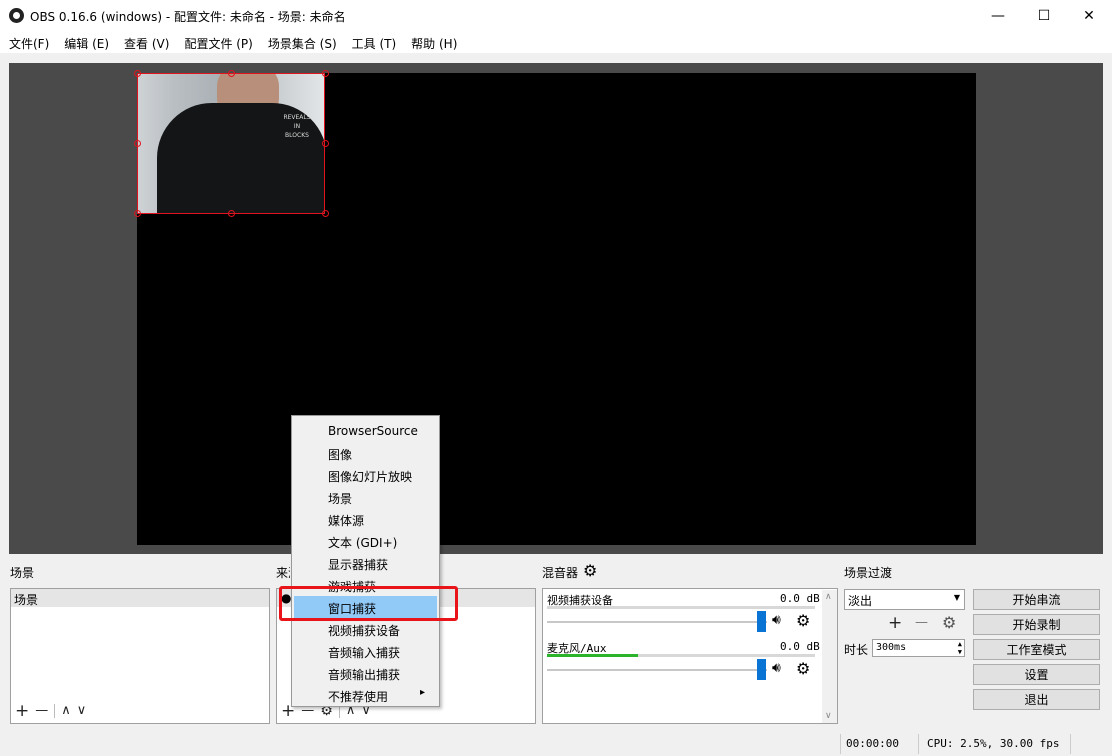  I want to click on menu-view: 查看 (V), so click(146, 42).